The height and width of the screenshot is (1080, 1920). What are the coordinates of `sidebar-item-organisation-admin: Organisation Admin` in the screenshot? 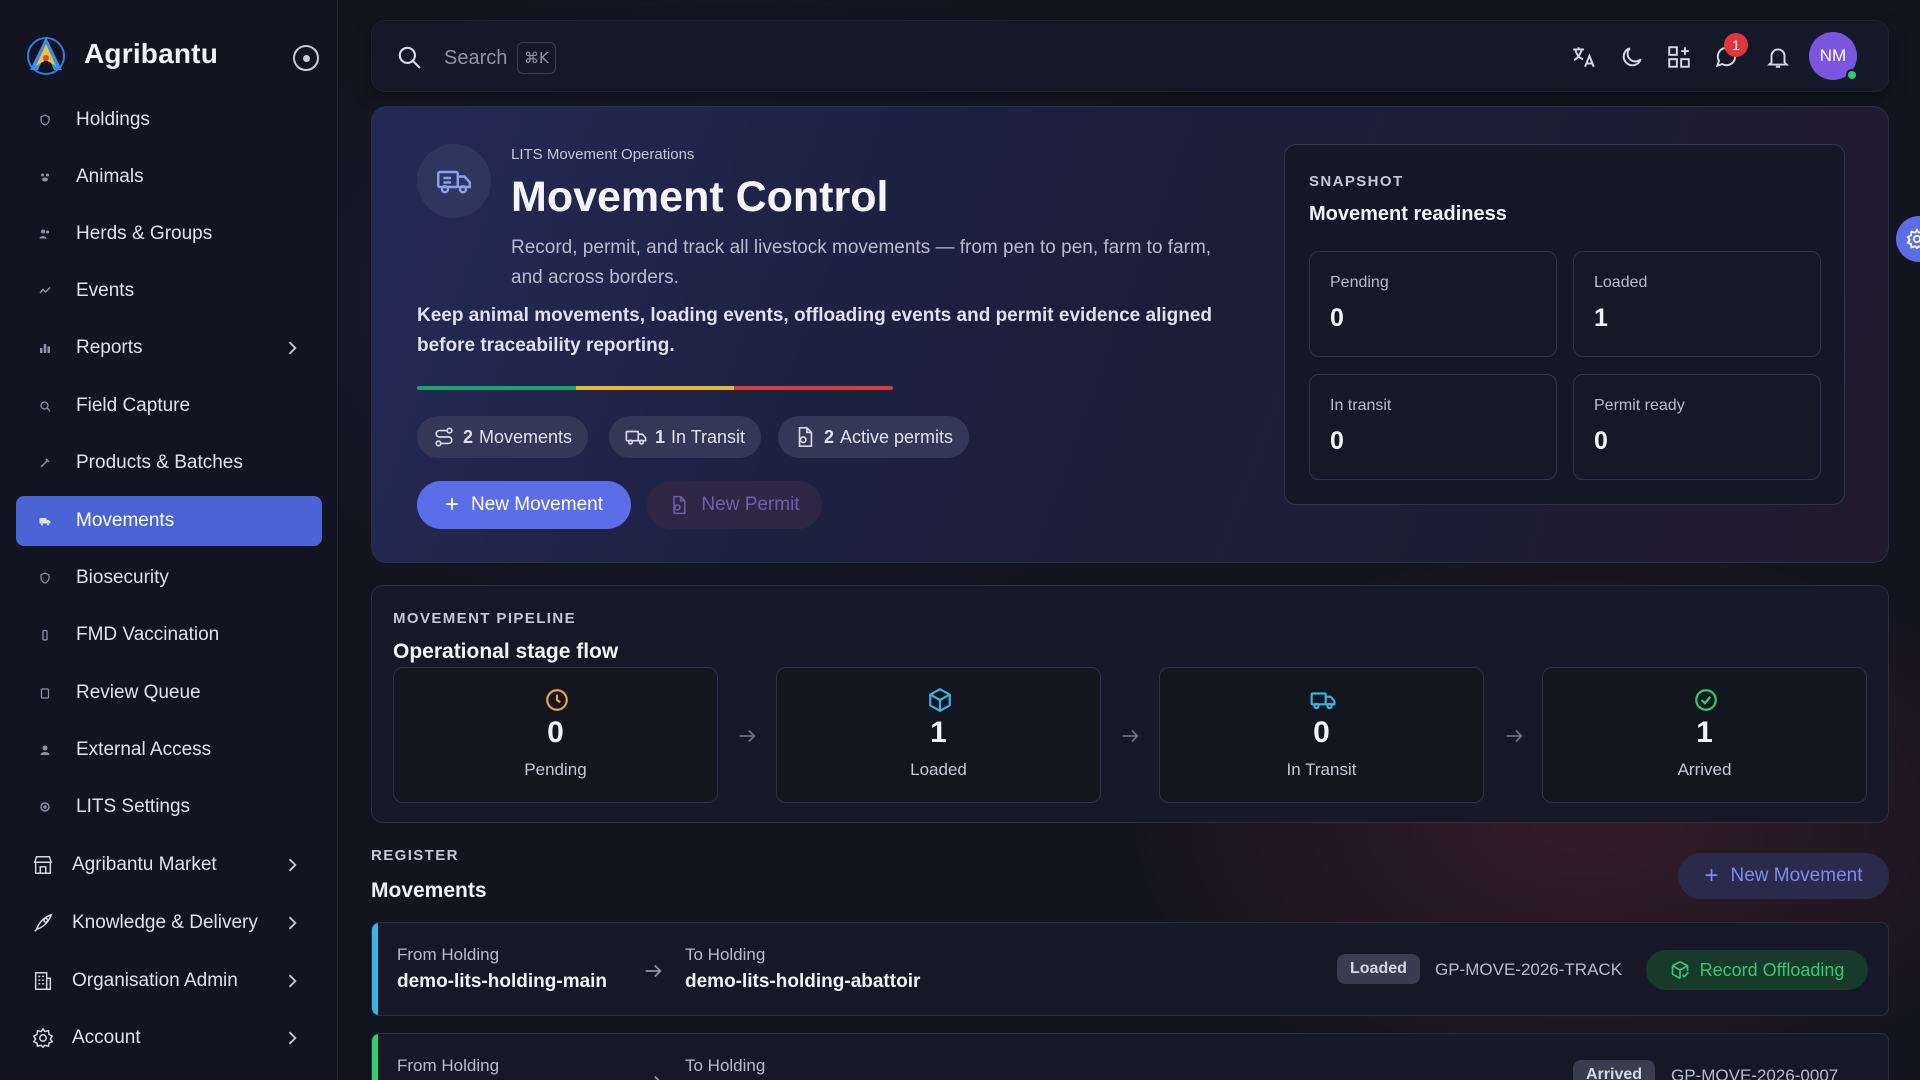 It's located at (169, 981).